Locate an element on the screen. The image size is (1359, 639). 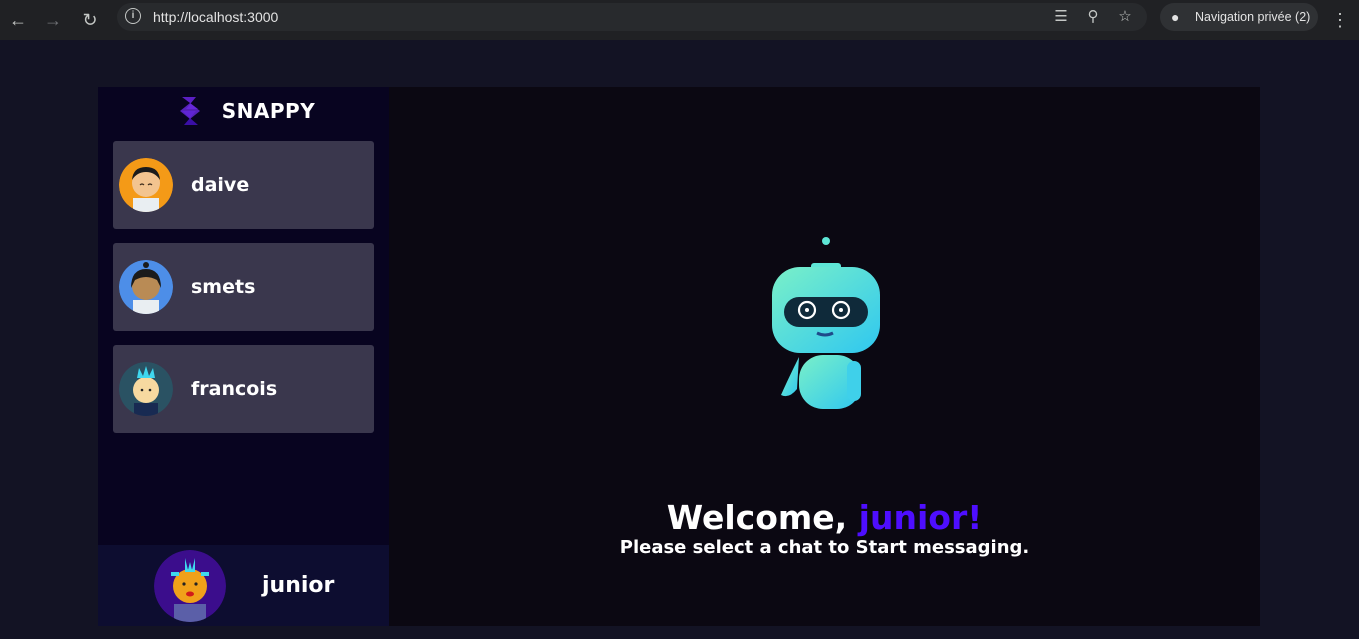
brand: SNAPPY is located at coordinates (243, 111).